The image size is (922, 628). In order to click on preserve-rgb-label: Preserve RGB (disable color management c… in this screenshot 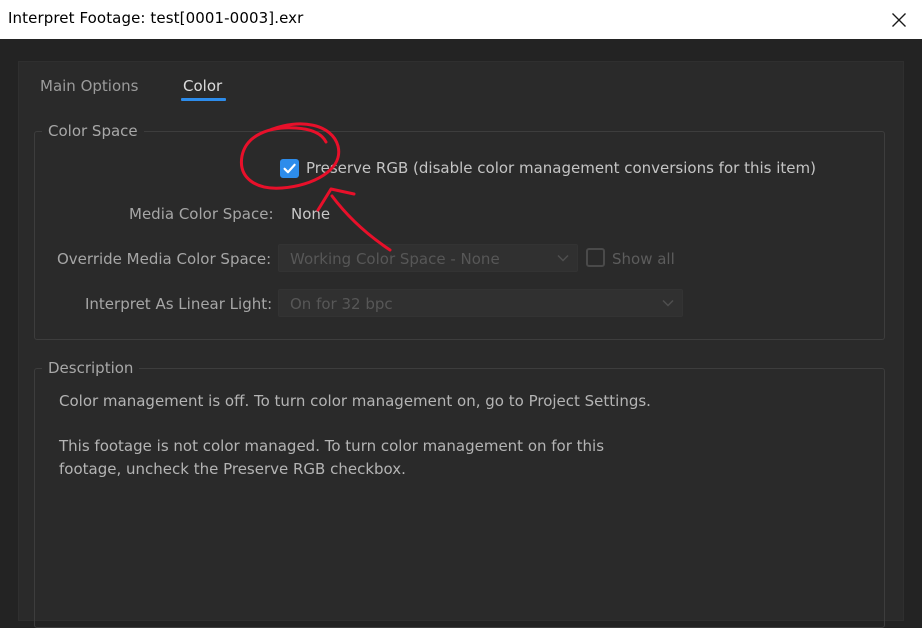, I will do `click(561, 168)`.